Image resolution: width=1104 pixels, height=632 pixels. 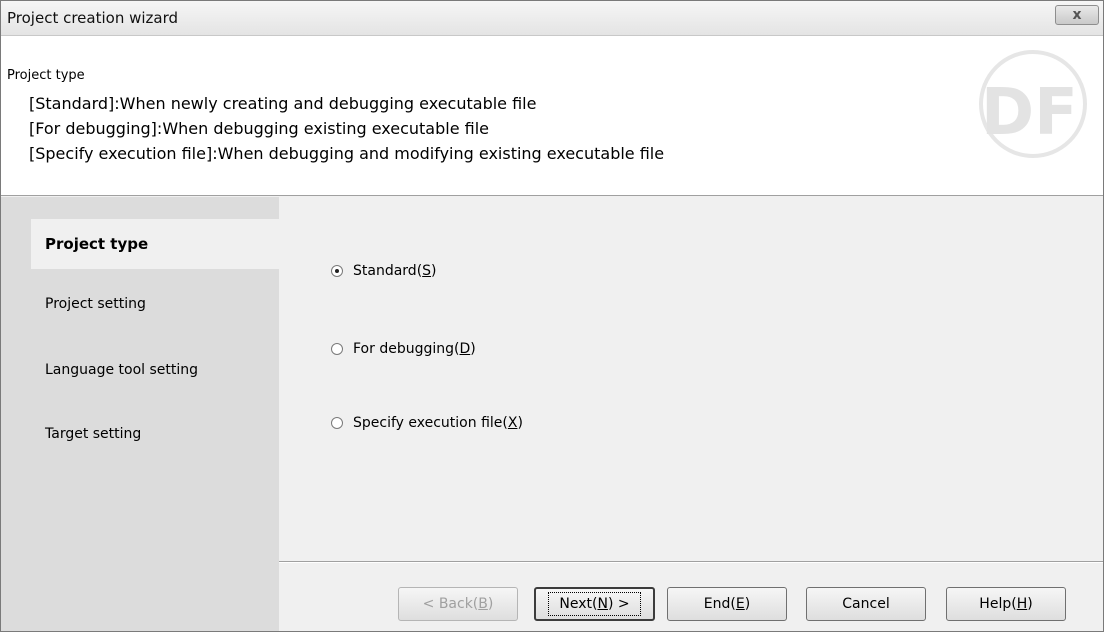 I want to click on end-button: End(E), so click(x=727, y=604).